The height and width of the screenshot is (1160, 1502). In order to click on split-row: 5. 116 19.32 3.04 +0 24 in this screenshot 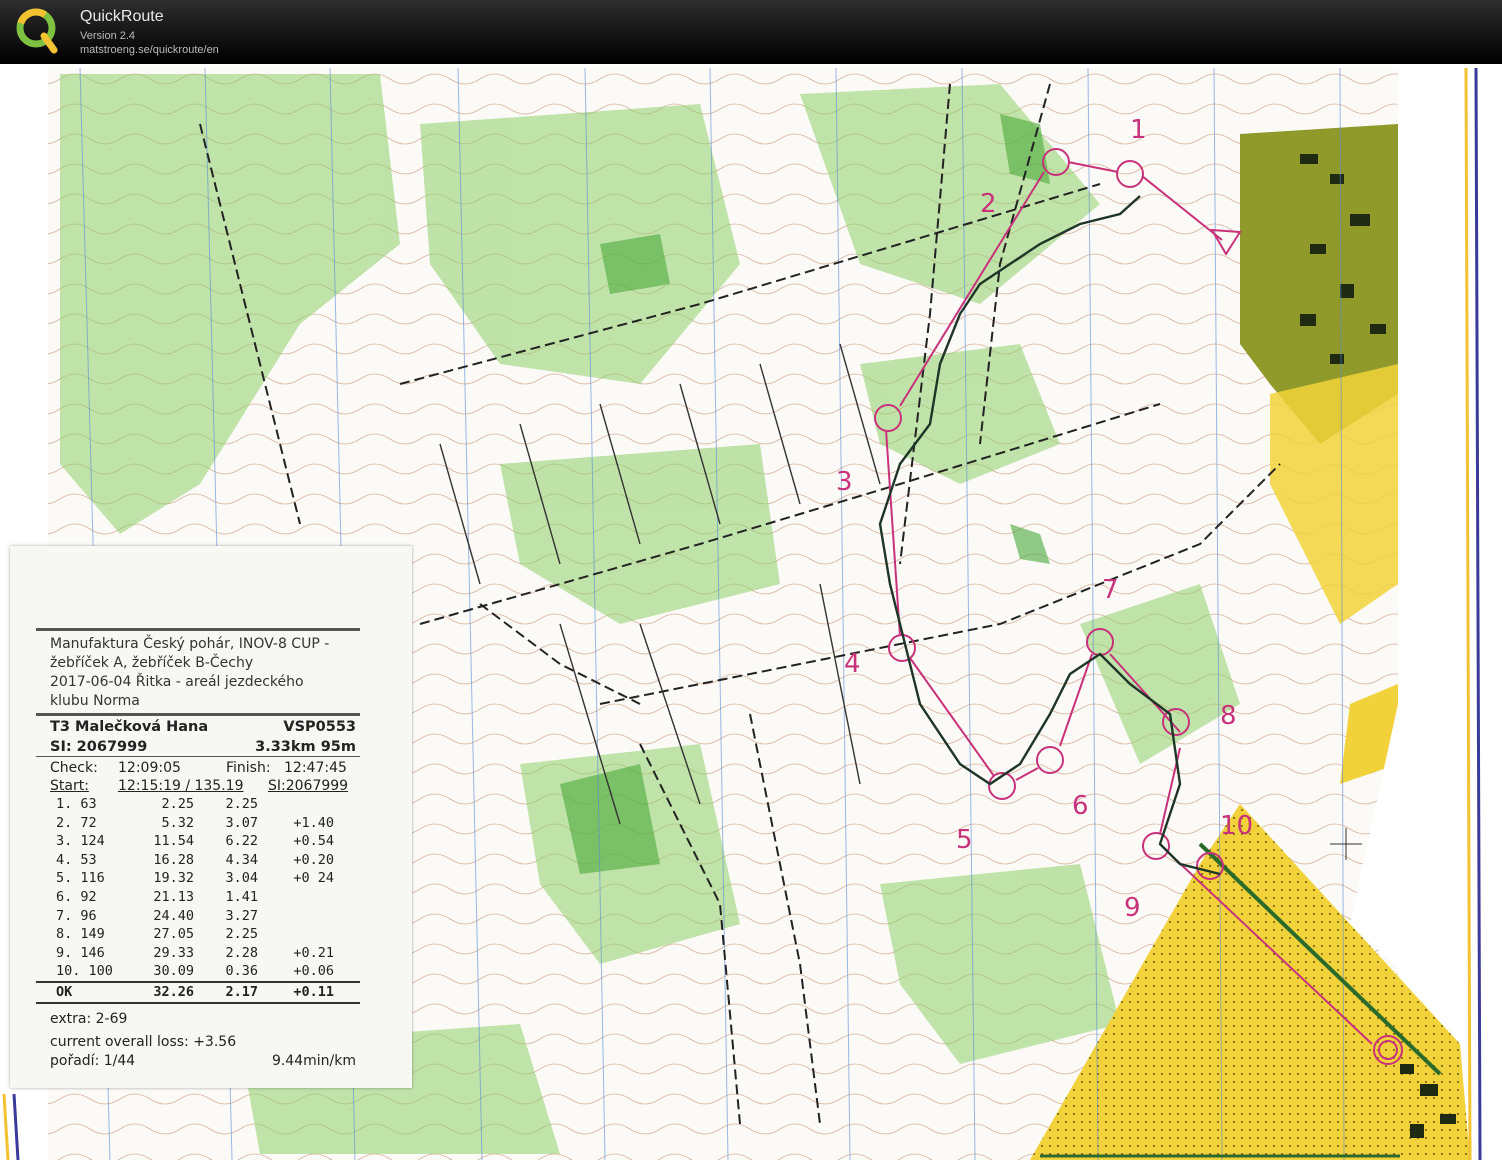, I will do `click(198, 878)`.